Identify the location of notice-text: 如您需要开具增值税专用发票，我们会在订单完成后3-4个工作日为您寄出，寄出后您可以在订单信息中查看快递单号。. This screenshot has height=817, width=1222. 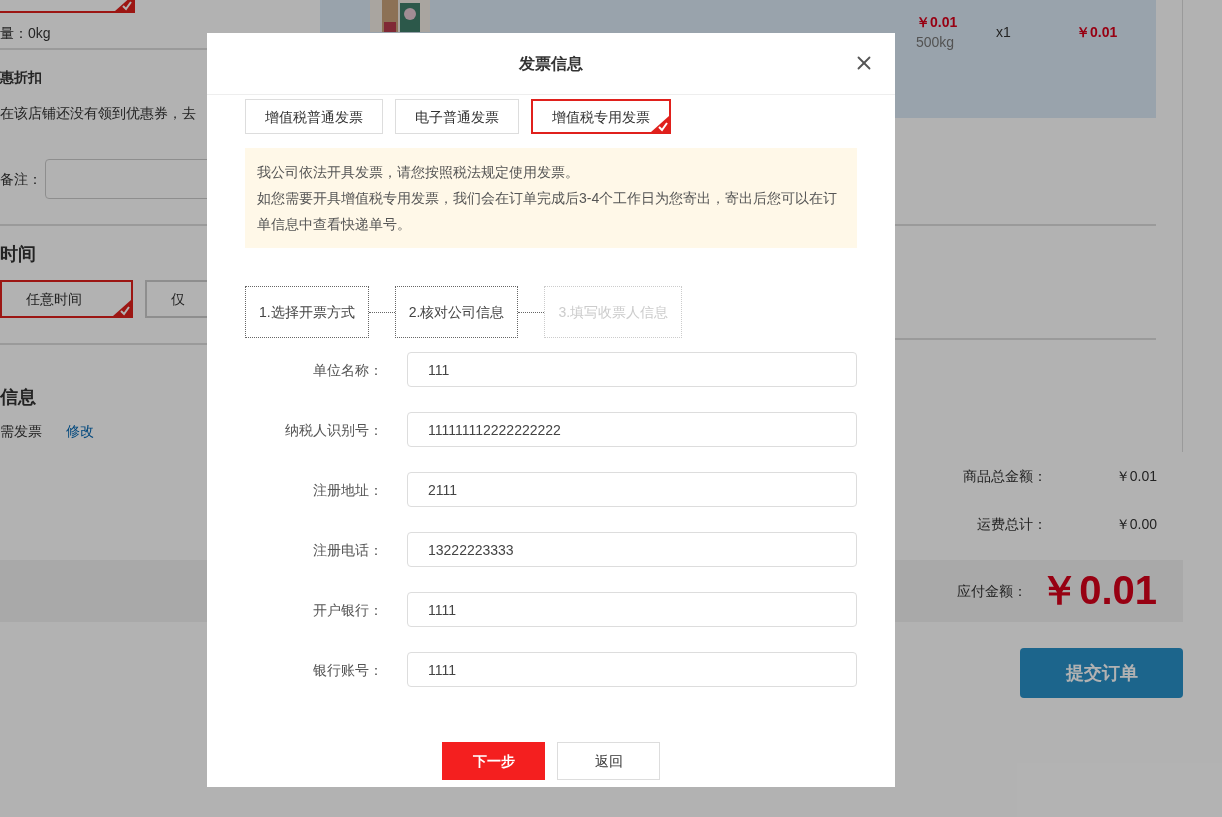
(548, 211).